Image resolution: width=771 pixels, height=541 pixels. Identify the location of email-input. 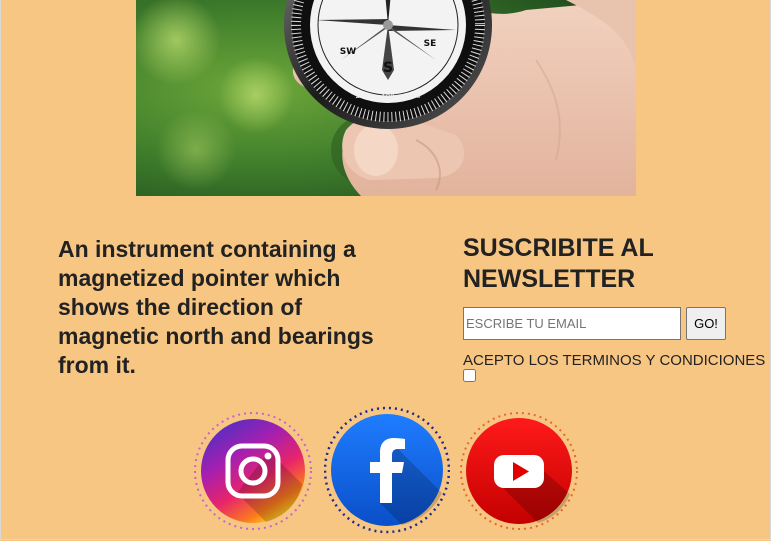
(572, 323).